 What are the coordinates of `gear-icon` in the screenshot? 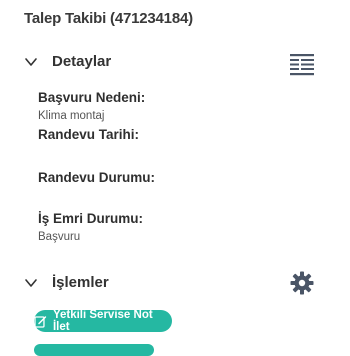 It's located at (302, 283).